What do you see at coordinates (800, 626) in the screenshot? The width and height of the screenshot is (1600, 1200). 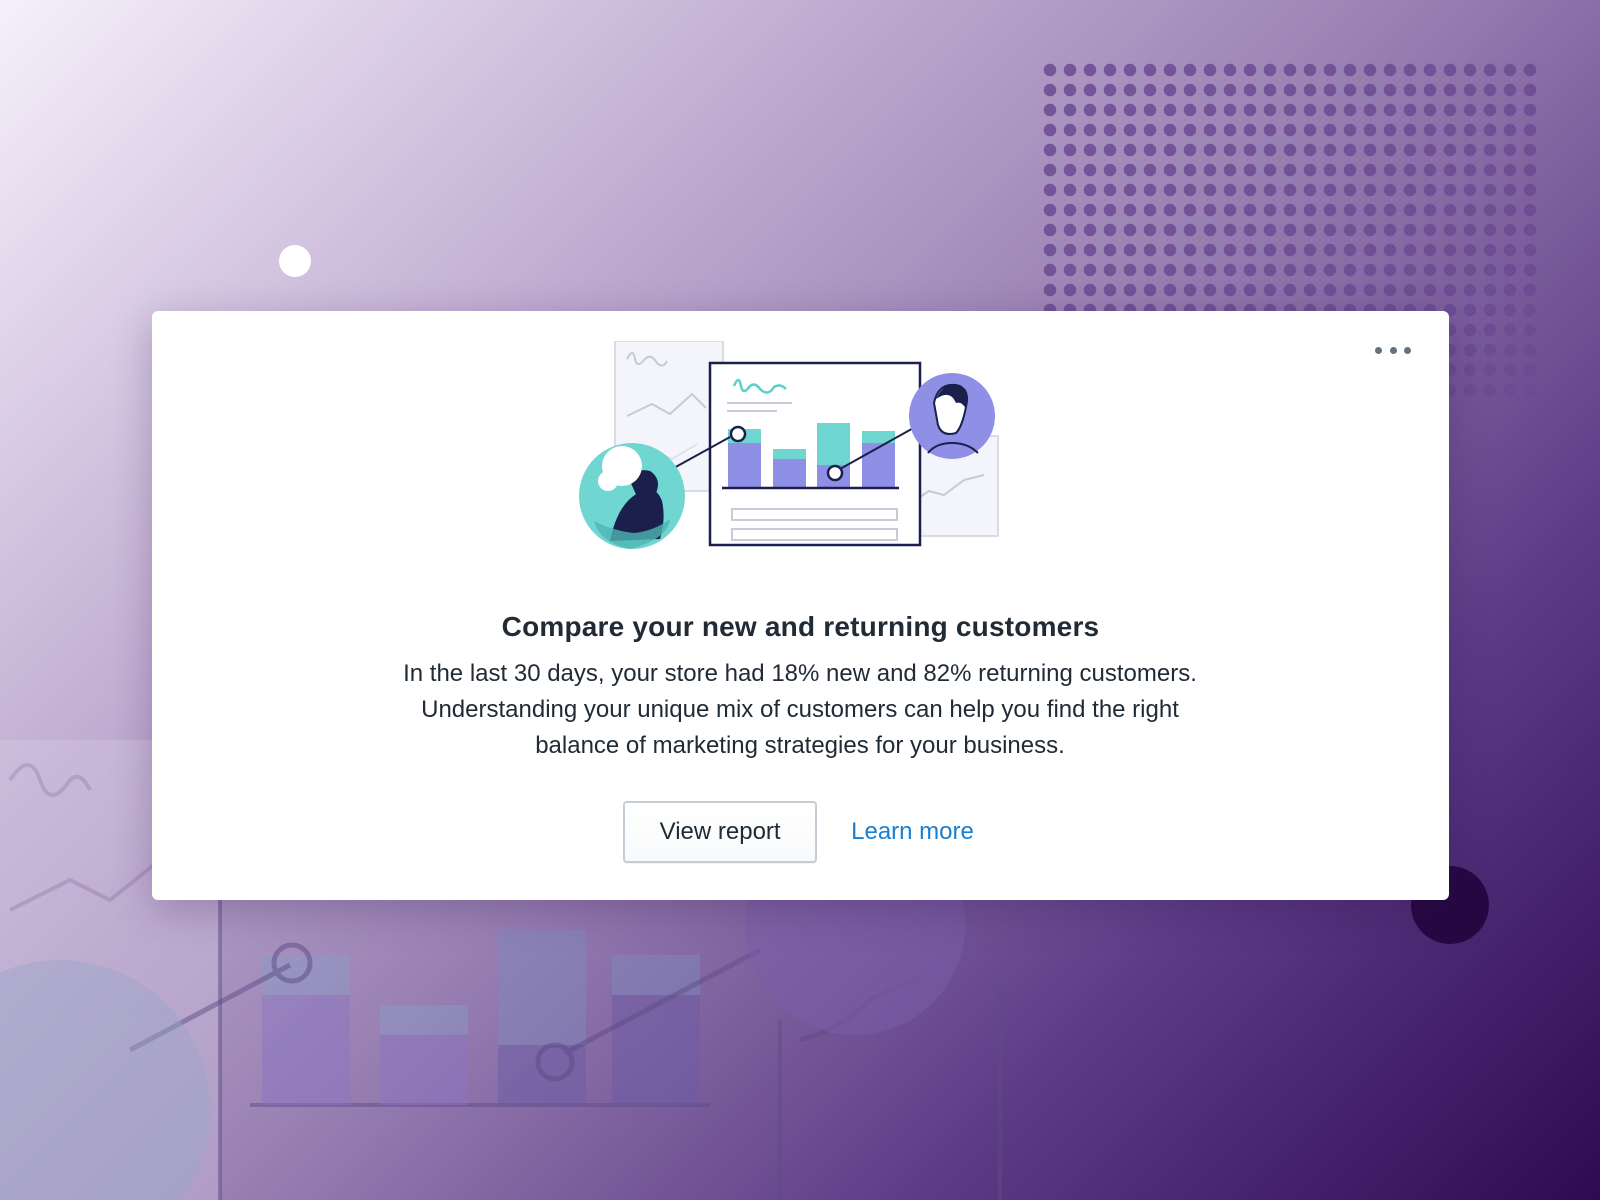 I see `card-title: Compare your new and returning customers` at bounding box center [800, 626].